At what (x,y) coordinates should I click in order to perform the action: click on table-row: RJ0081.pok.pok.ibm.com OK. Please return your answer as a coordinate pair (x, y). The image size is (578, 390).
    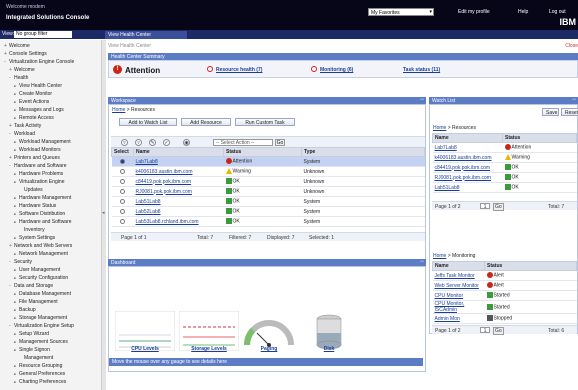
    Looking at the image, I should click on (504, 177).